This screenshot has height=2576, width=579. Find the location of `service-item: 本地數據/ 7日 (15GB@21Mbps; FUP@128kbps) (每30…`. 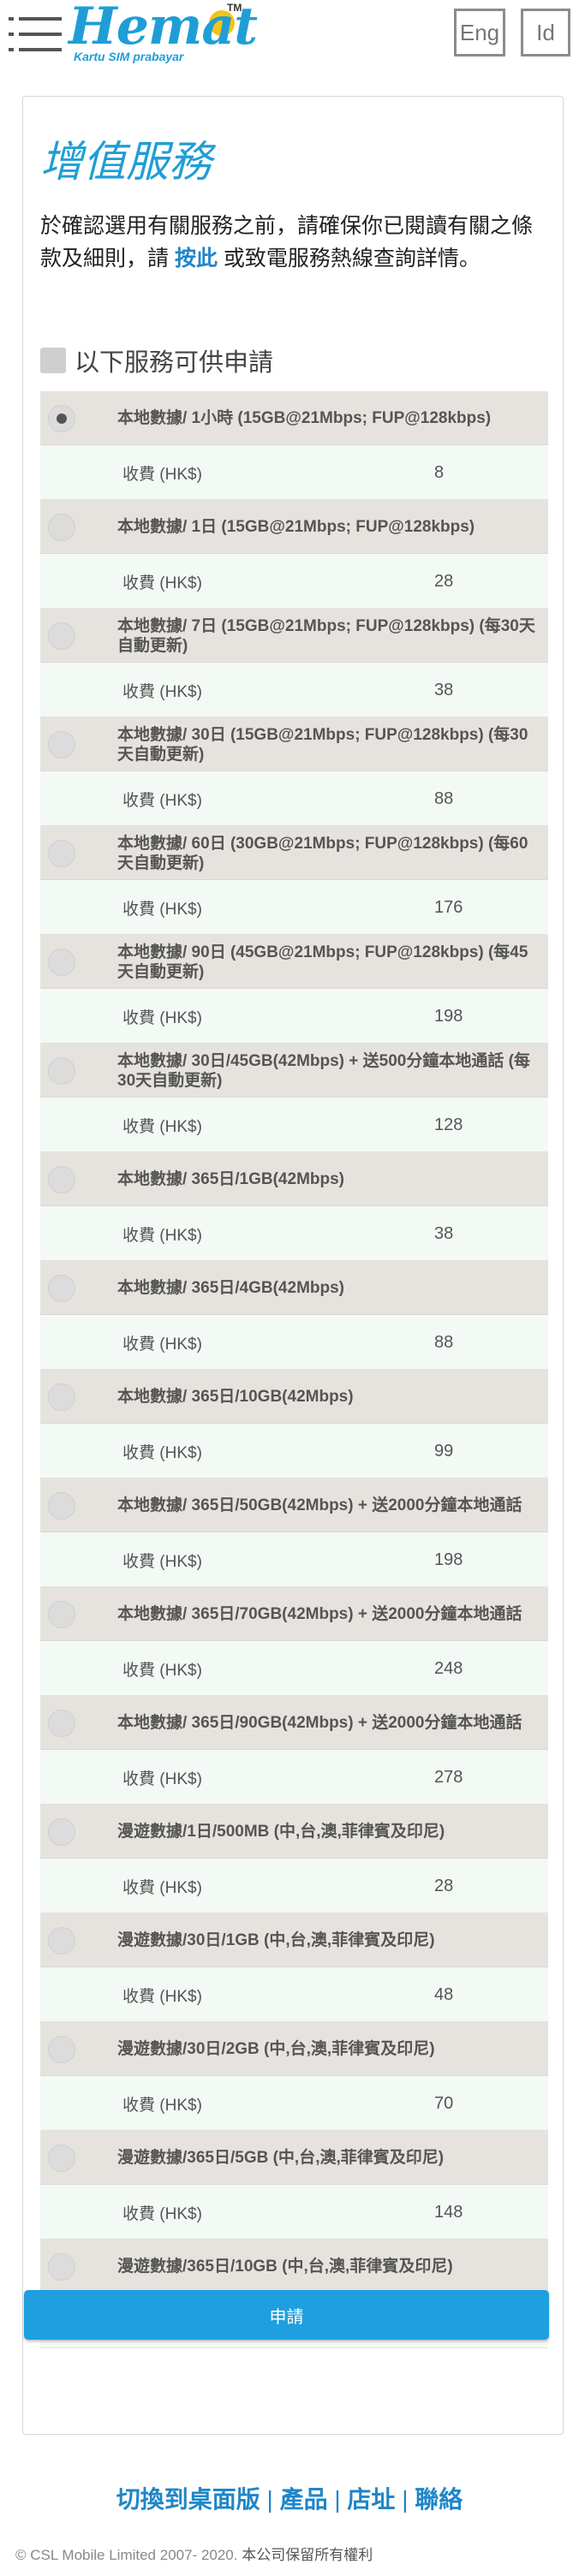

service-item: 本地數據/ 7日 (15GB@21Mbps; FUP@128kbps) (每30… is located at coordinates (294, 663).